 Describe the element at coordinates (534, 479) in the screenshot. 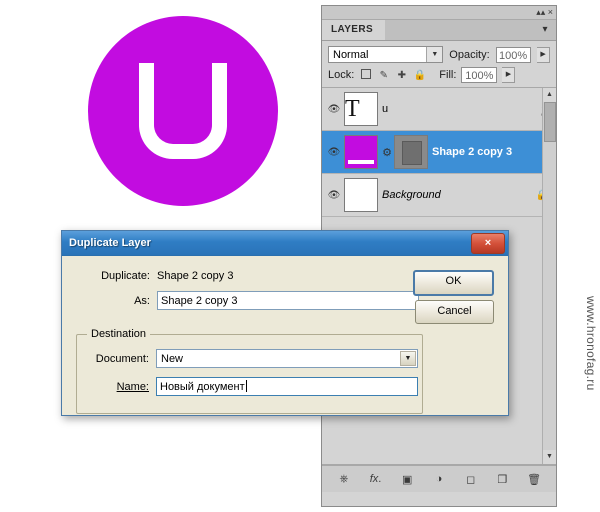

I see `delete-layer-icon: 🗑` at that location.